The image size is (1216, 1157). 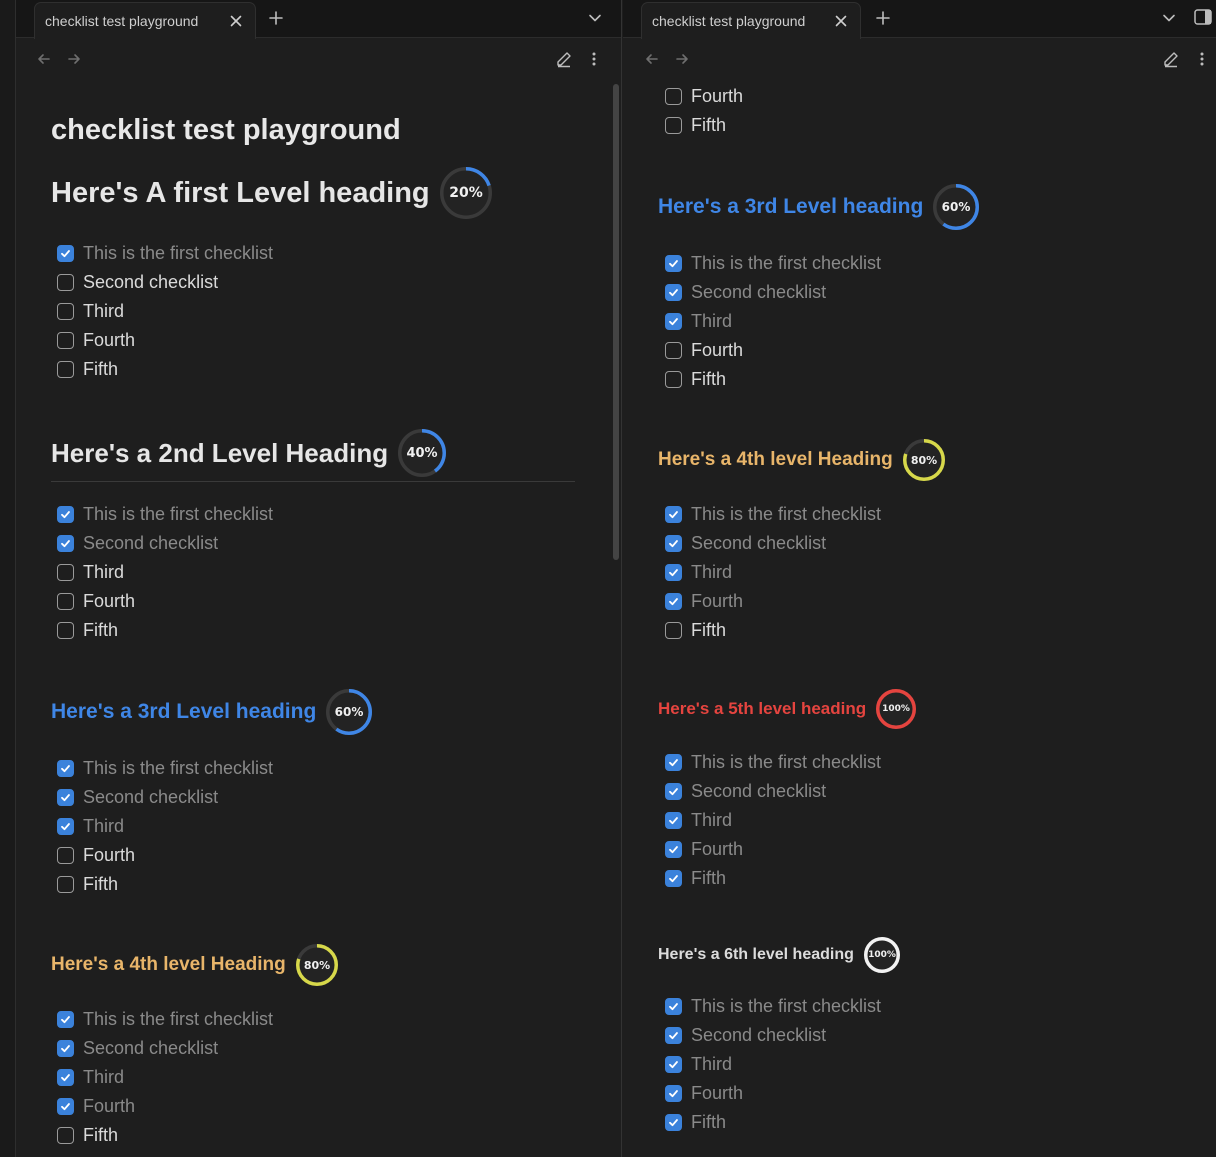 What do you see at coordinates (756, 954) in the screenshot?
I see `heading-level-6: Here's a 6th level heading` at bounding box center [756, 954].